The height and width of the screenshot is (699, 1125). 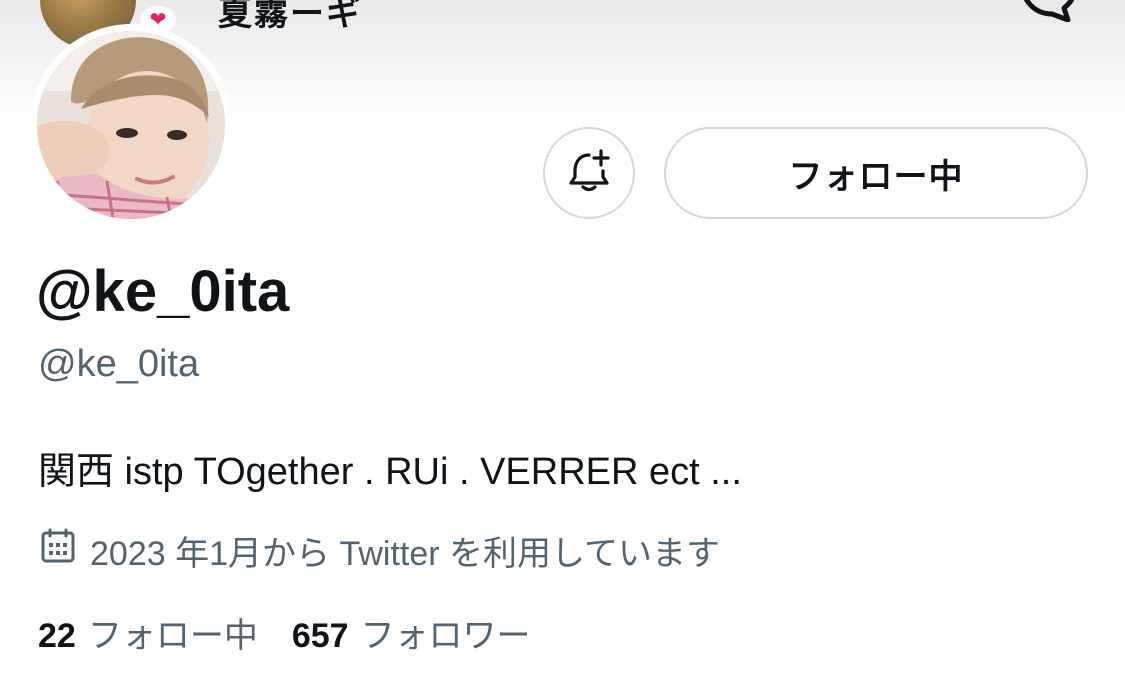 I want to click on display-name: @ke_0ita, so click(x=163, y=291).